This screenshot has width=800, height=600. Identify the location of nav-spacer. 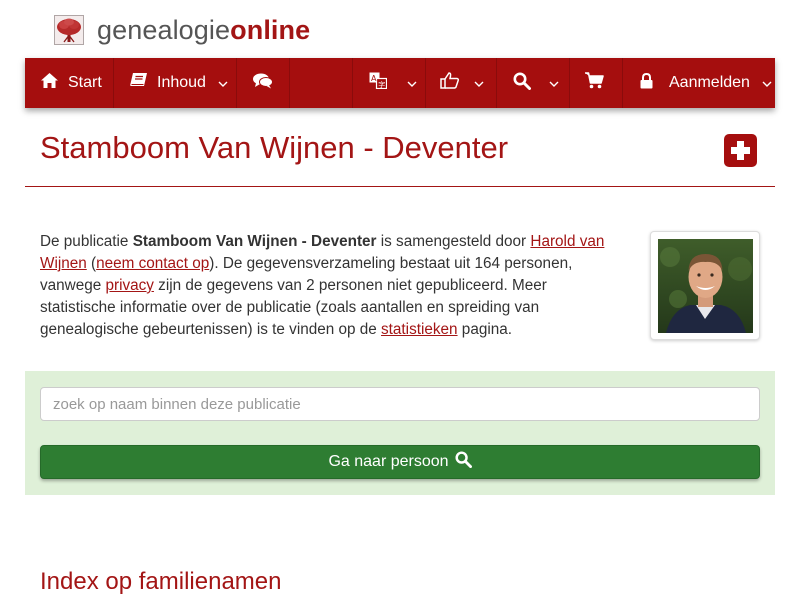
(321, 83).